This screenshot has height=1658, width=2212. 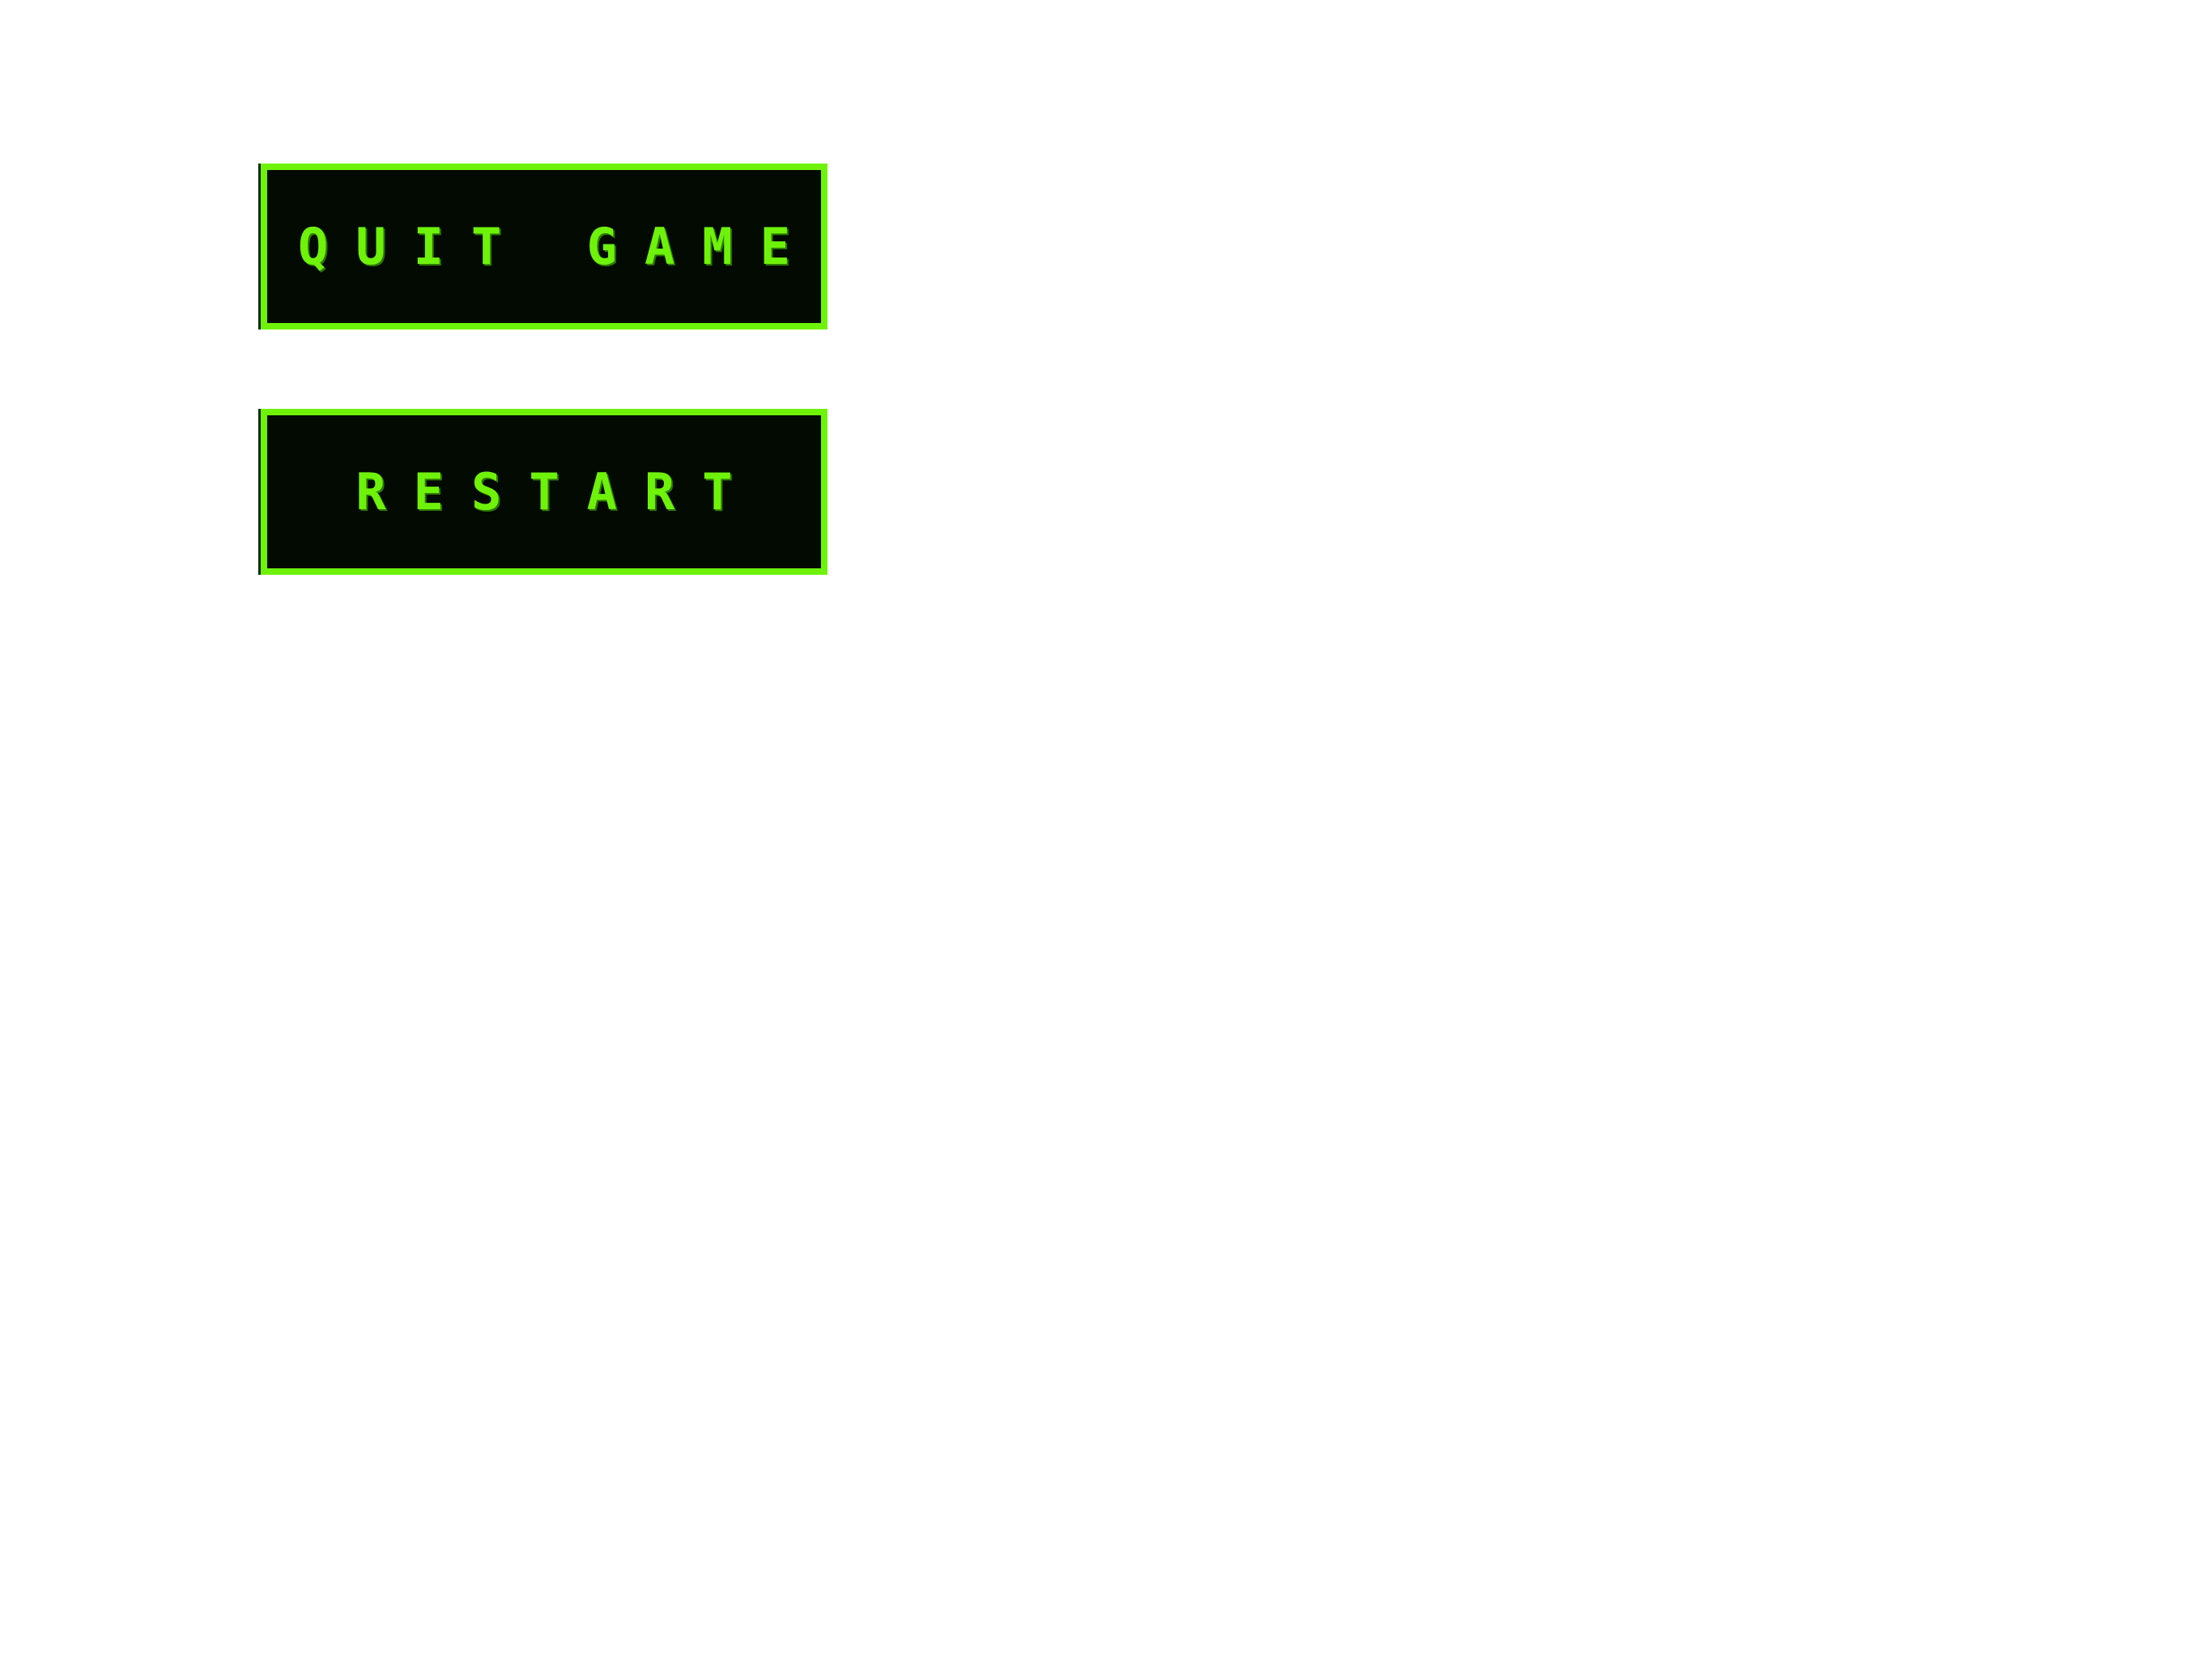 I want to click on quit-game-label: QUIT GAME, so click(x=558, y=246).